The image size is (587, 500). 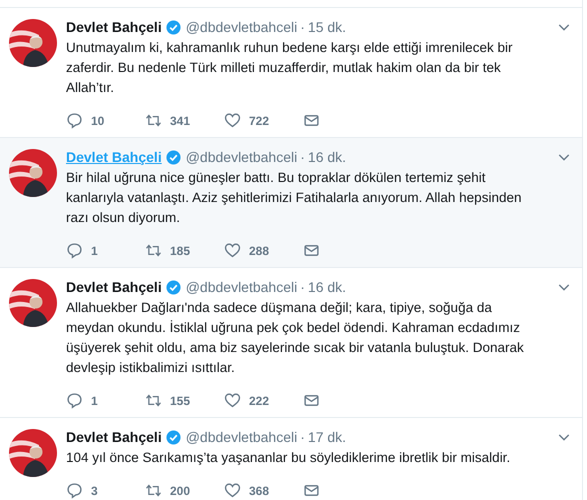 I want to click on tweet-text: 104 yıl önce Sarıkamış’ta yaşananlar bu söylediklerime ibretlik bir misaldir., so click(x=289, y=458).